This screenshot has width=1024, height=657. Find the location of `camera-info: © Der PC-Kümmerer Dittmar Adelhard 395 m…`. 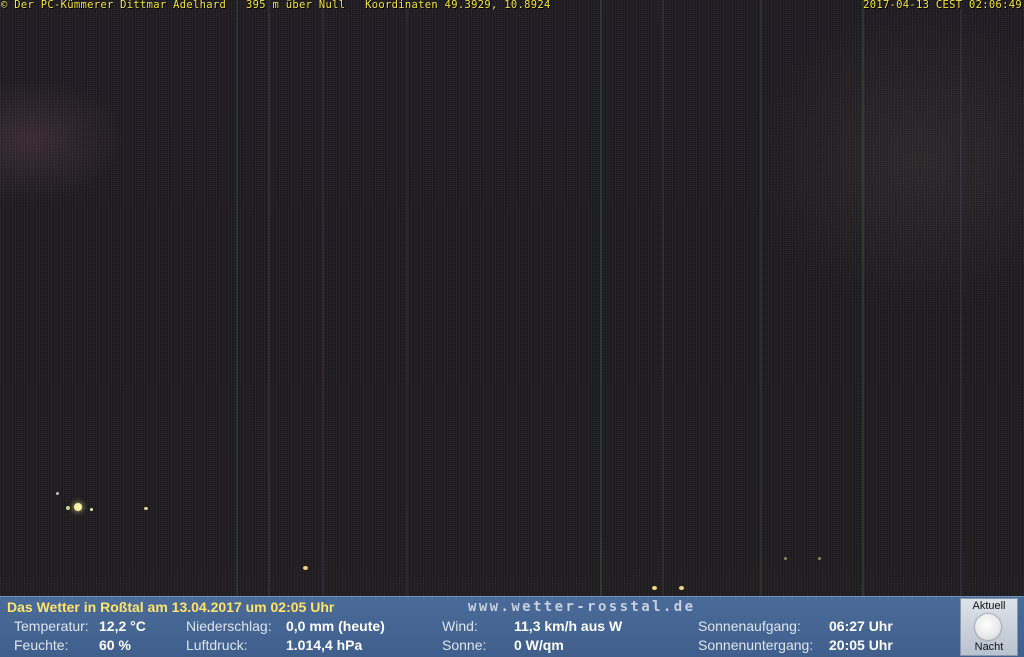

camera-info: © Der PC-Kümmerer Dittmar Adelhard 395 m… is located at coordinates (276, 5).